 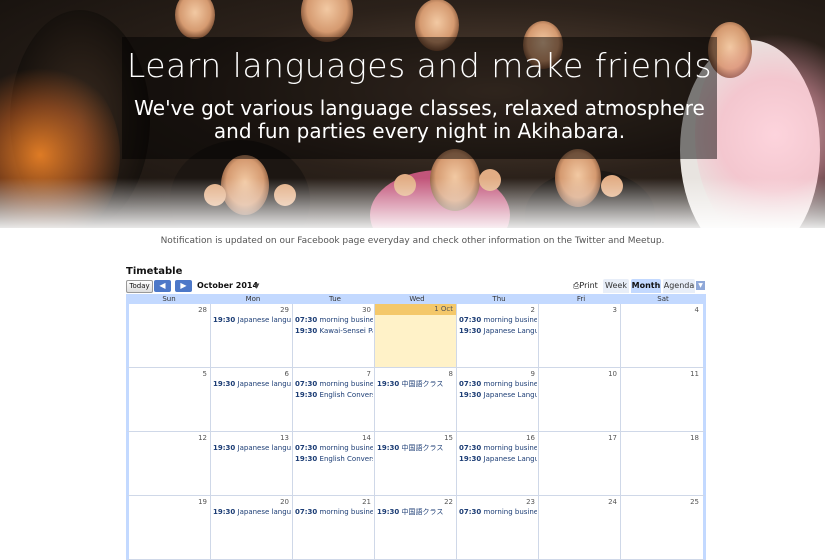 What do you see at coordinates (170, 399) in the screenshot?
I see `day-cell: 5` at bounding box center [170, 399].